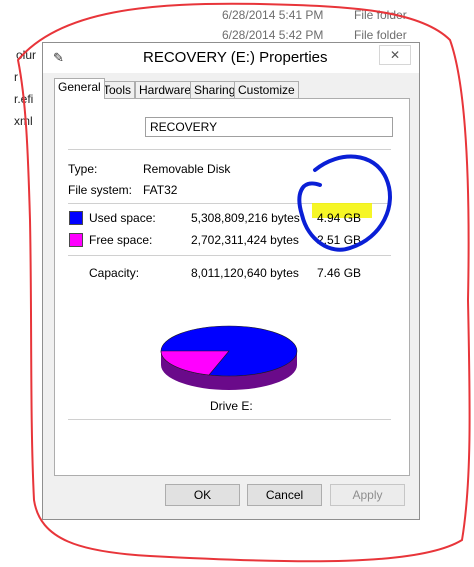 This screenshot has width=474, height=567. Describe the element at coordinates (339, 273) in the screenshot. I see `capacity-size: 7.46 GB` at that location.